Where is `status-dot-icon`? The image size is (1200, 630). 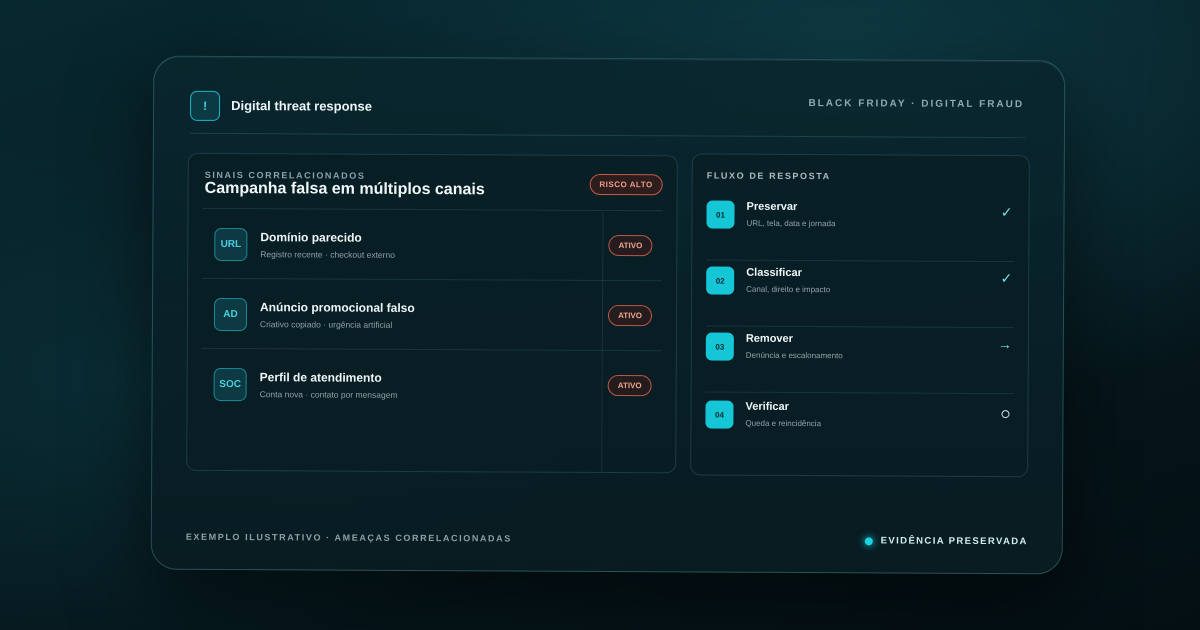 status-dot-icon is located at coordinates (868, 540).